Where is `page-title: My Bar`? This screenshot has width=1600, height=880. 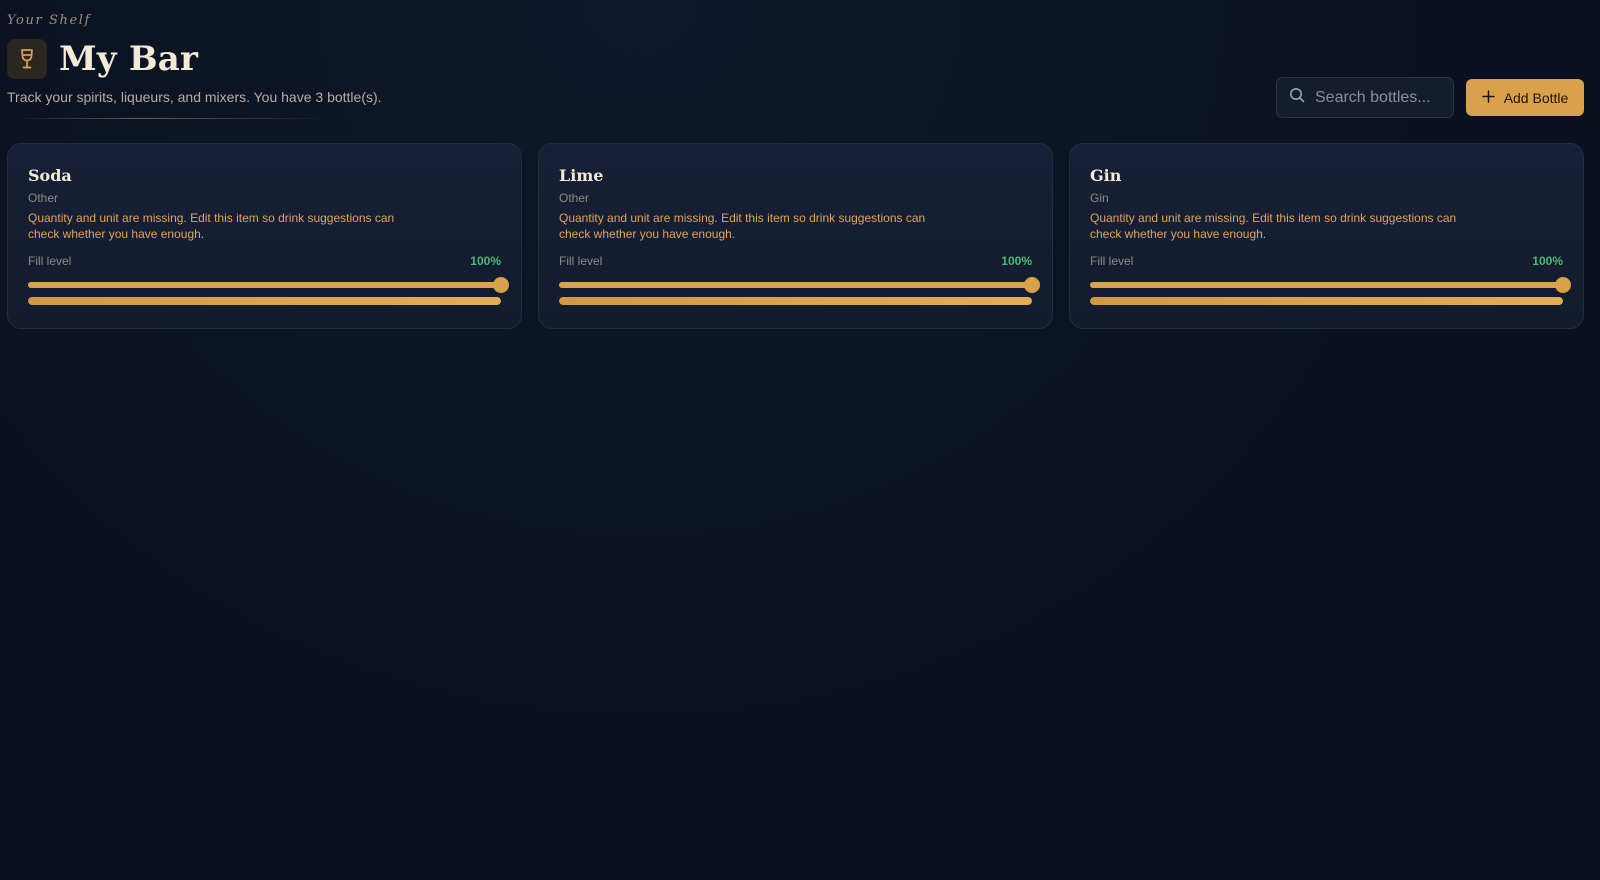
page-title: My Bar is located at coordinates (129, 59).